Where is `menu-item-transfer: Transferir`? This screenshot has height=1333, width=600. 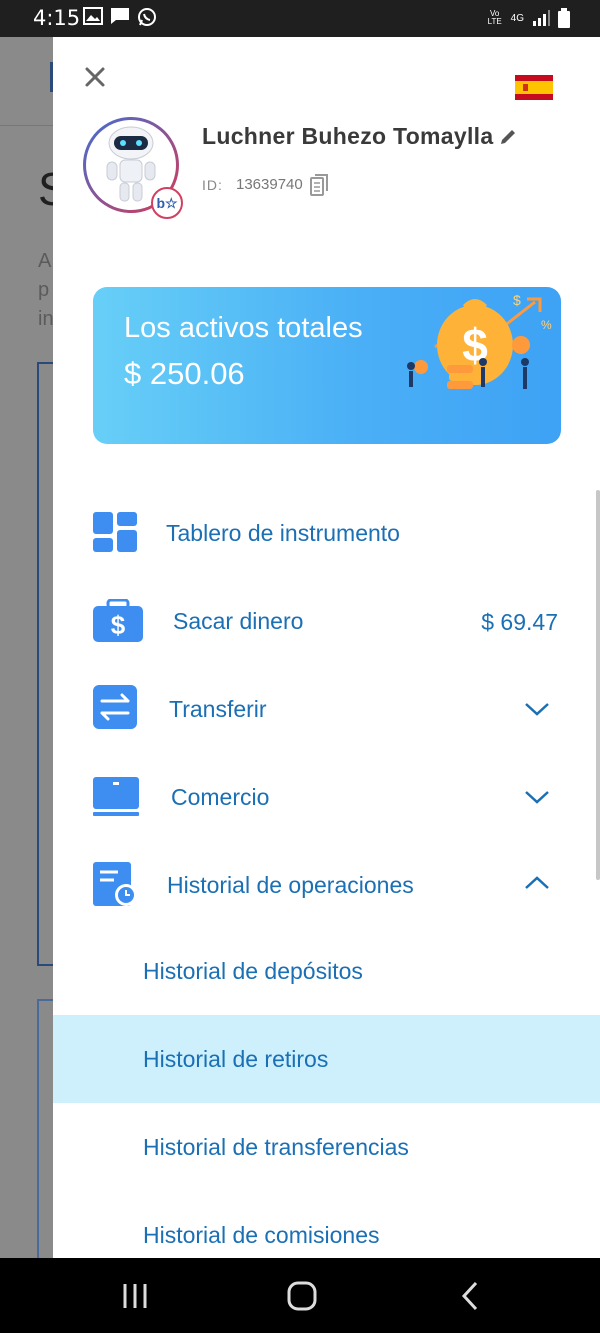 menu-item-transfer: Transferir is located at coordinates (326, 707).